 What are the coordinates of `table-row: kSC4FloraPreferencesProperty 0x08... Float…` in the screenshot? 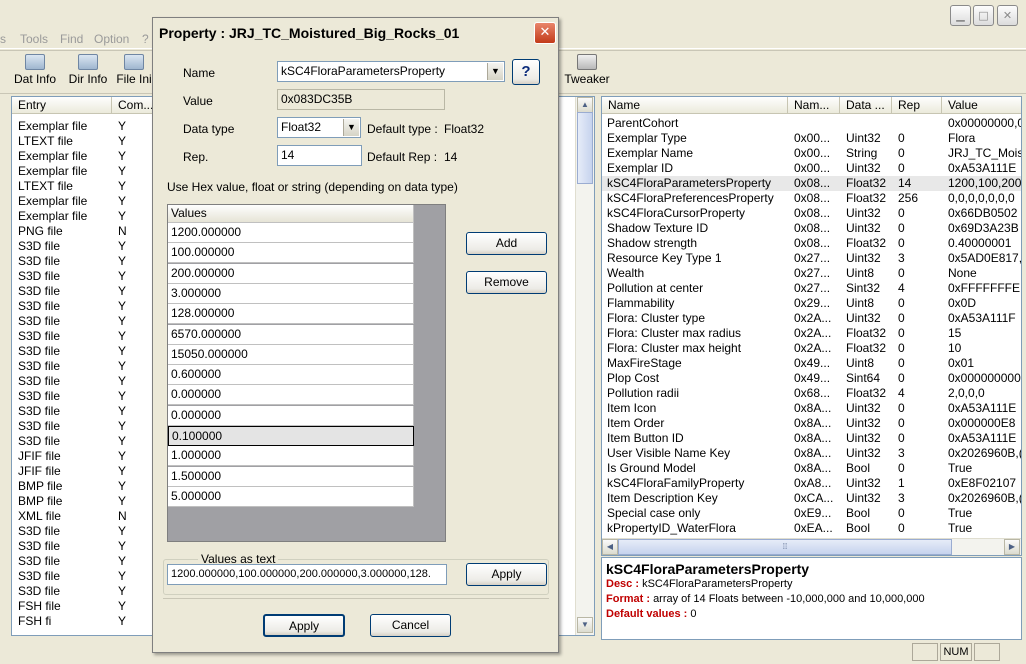 It's located at (811, 198).